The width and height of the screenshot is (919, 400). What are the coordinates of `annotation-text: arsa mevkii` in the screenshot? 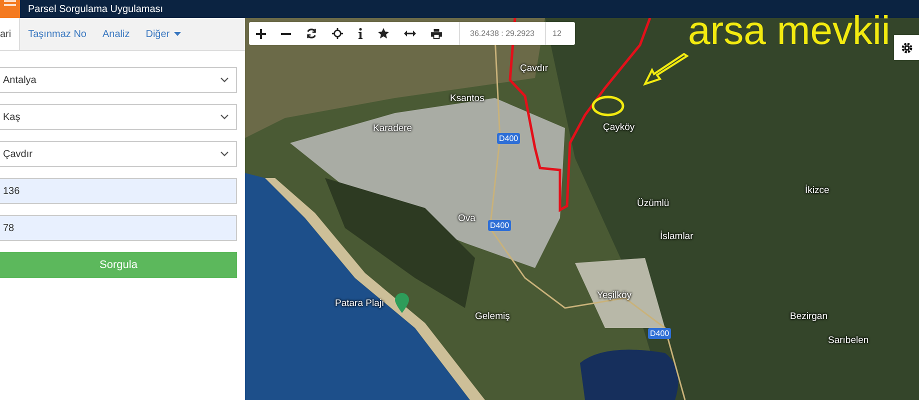 It's located at (789, 31).